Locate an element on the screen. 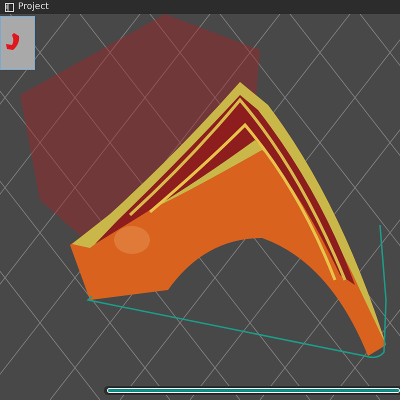  model-thumbnail-icon is located at coordinates (13, 42).